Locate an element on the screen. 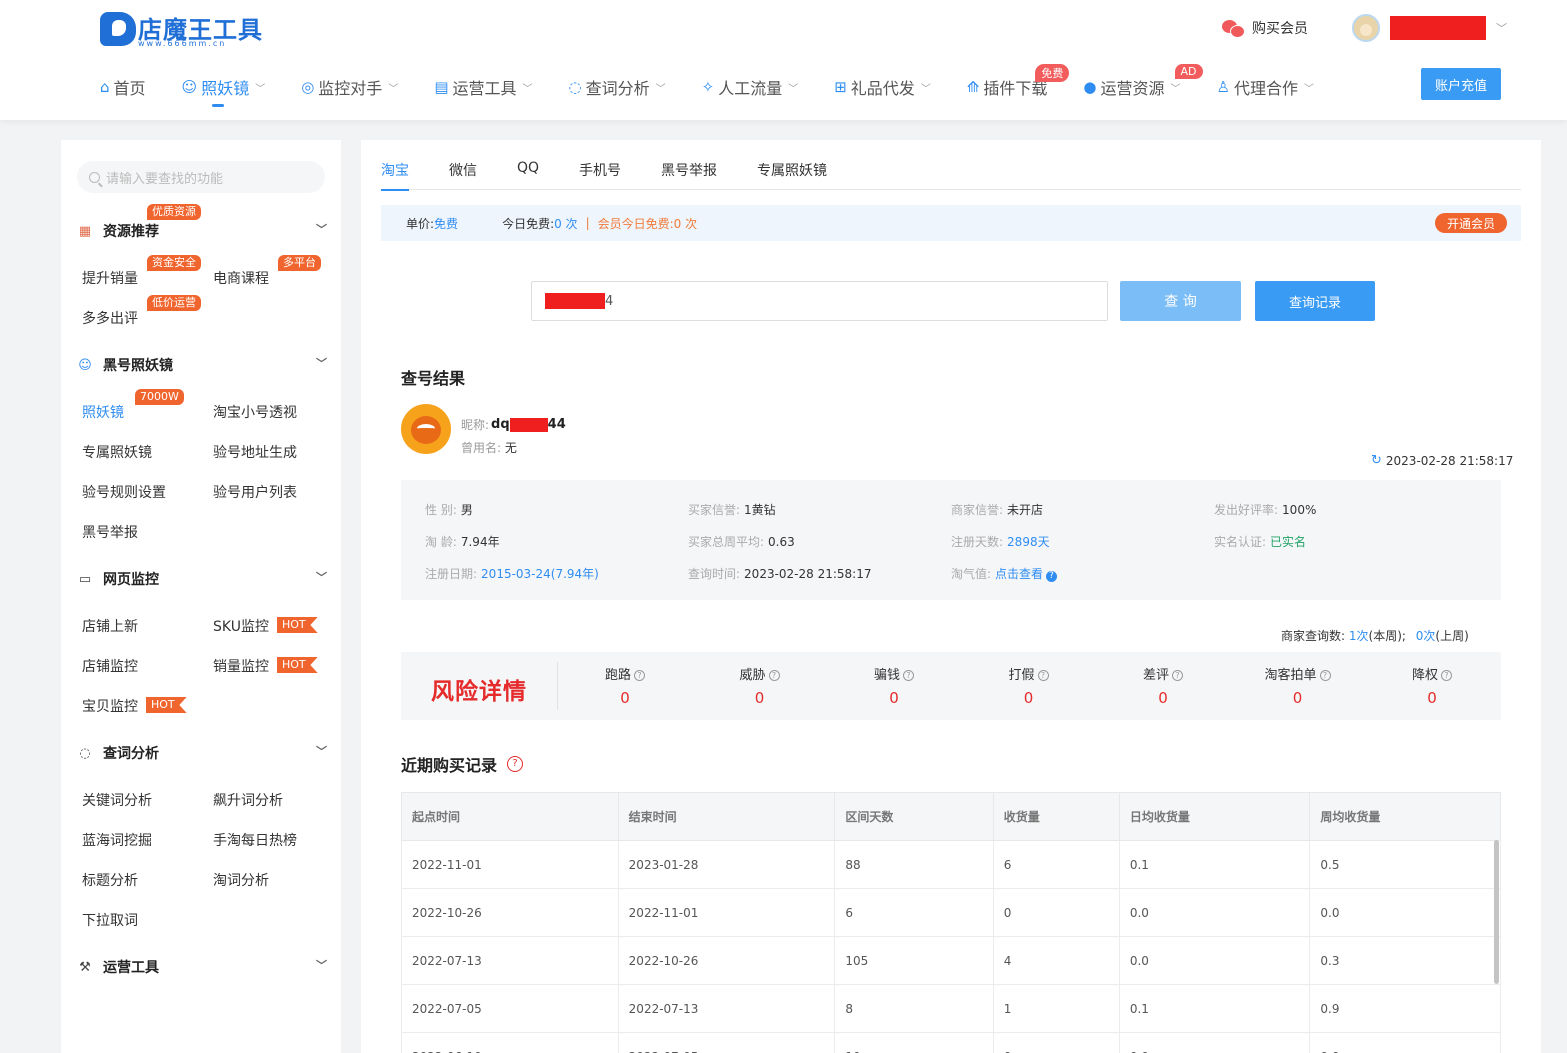  nickname-row: 昵称: dq 44 is located at coordinates (513, 424).